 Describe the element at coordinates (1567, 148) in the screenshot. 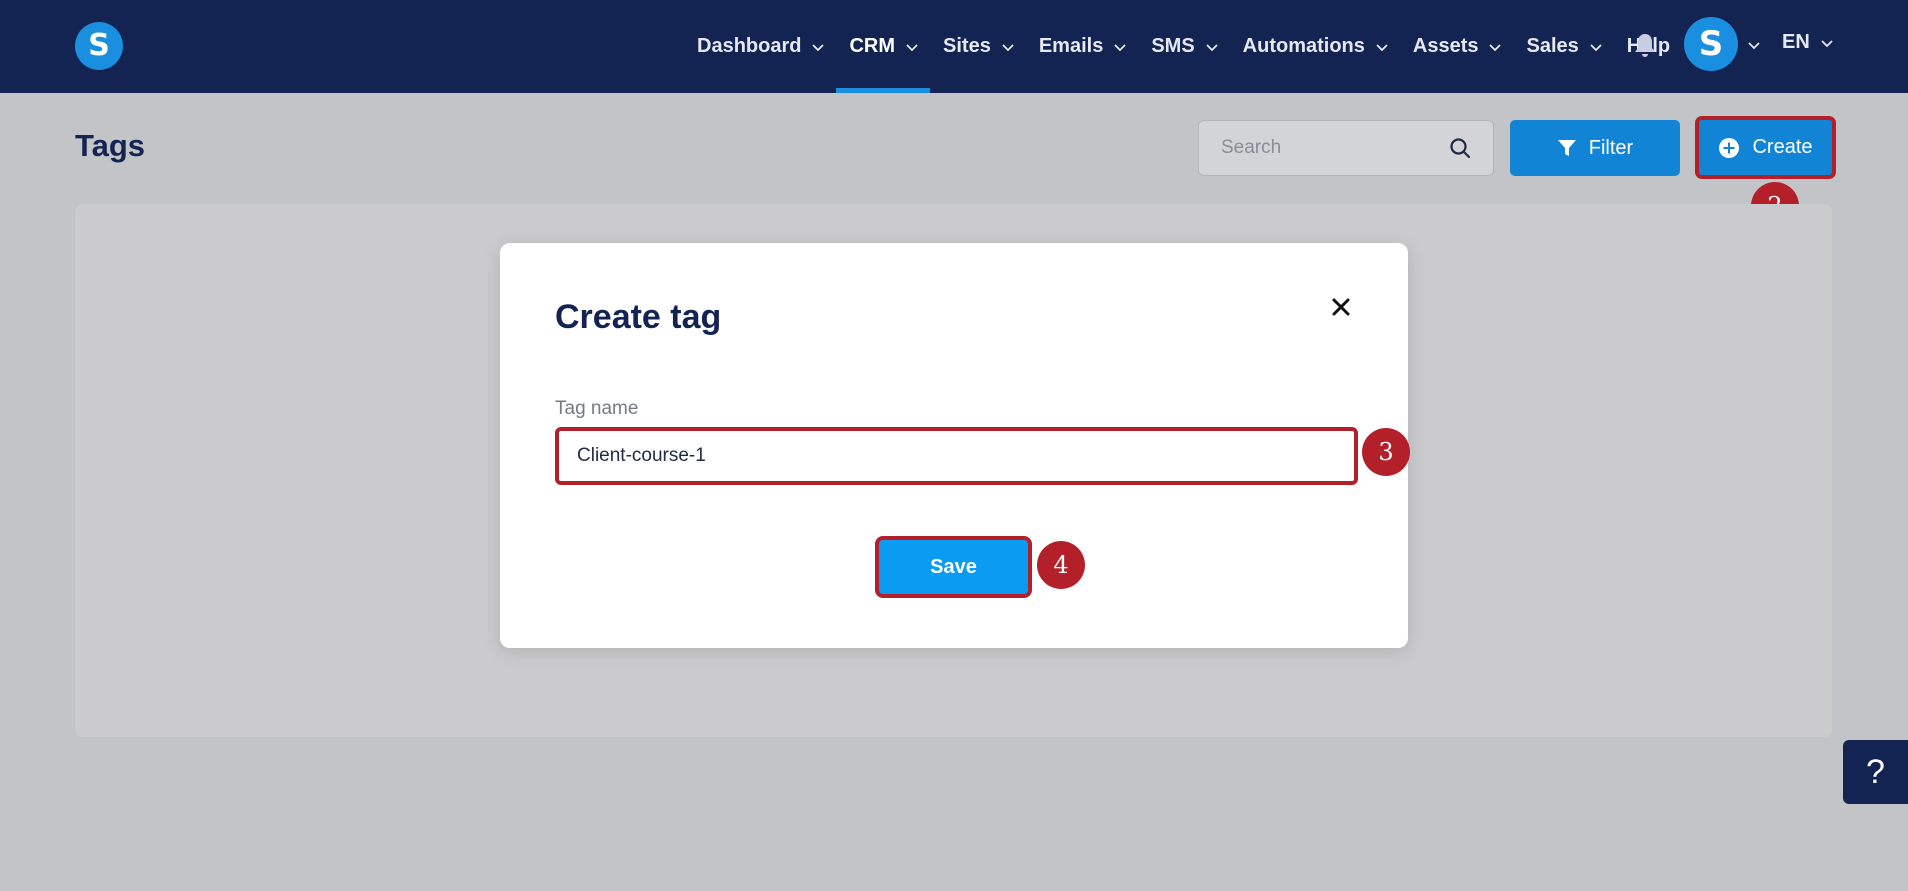

I see `filter-icon` at that location.